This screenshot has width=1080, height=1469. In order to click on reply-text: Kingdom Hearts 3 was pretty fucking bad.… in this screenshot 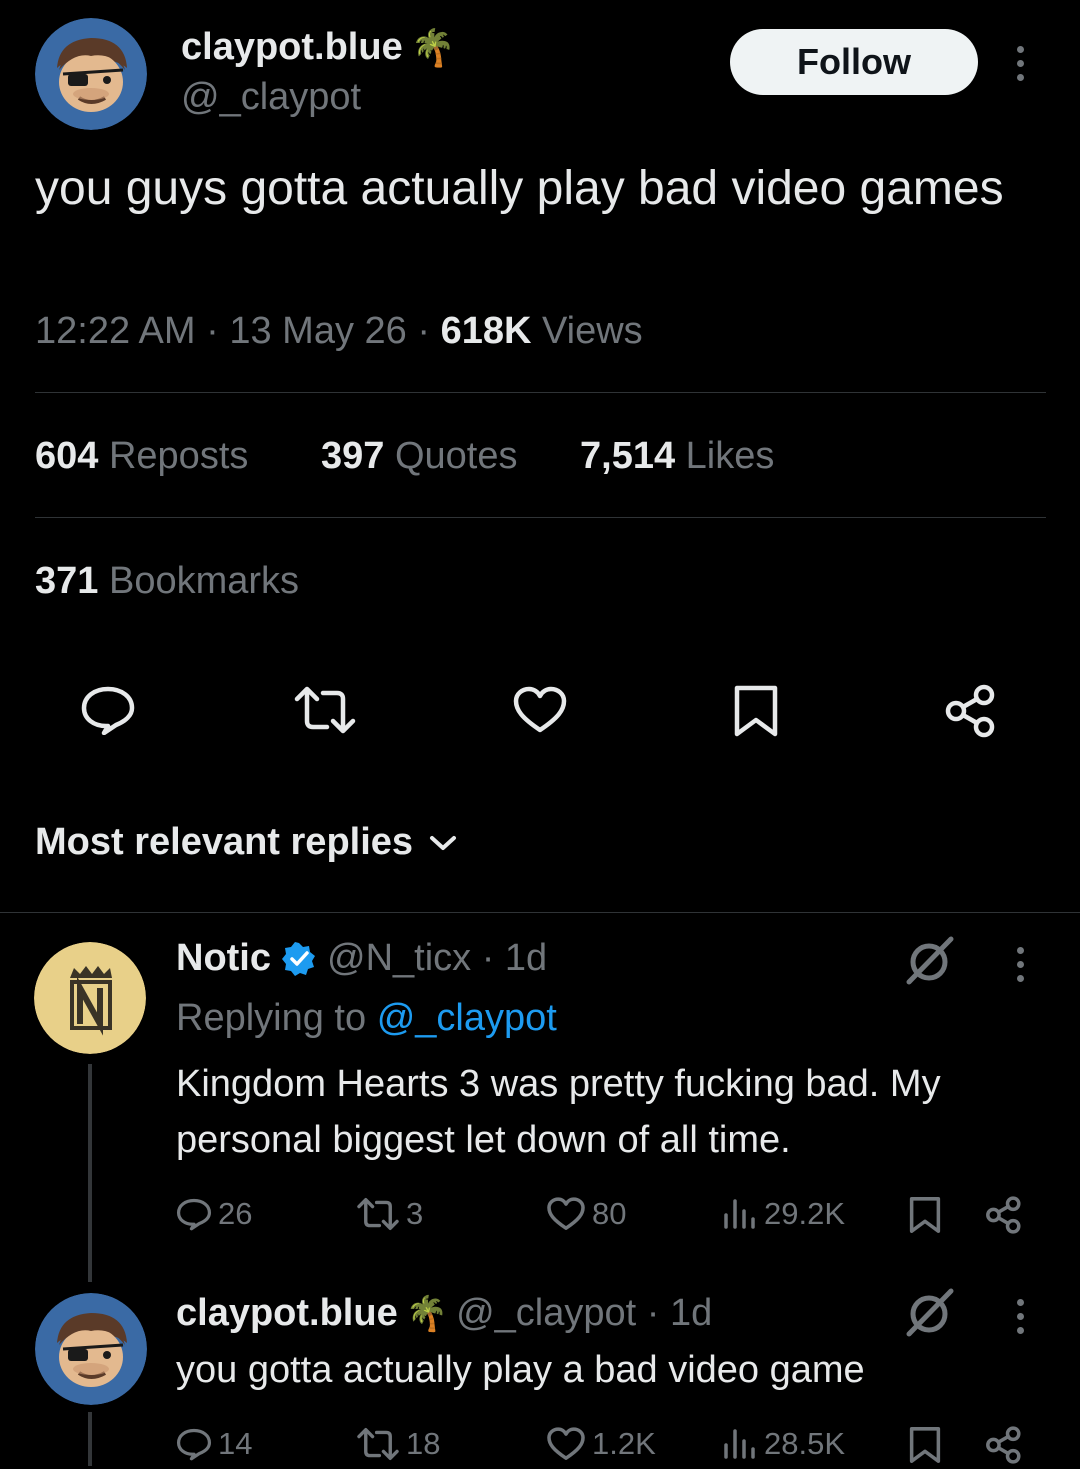, I will do `click(558, 1112)`.